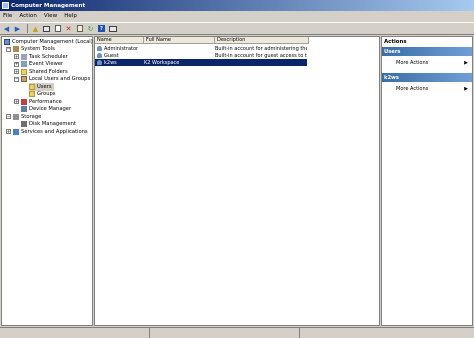 The height and width of the screenshot is (338, 474). What do you see at coordinates (119, 40) in the screenshot?
I see `column-header-name: Name` at bounding box center [119, 40].